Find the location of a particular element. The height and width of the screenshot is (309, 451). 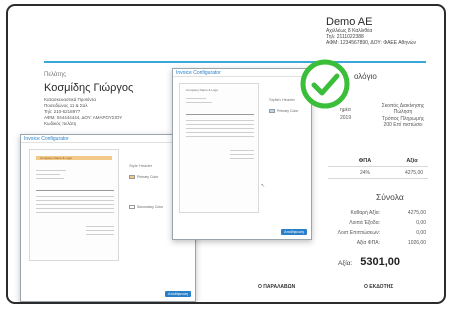

totals-row: Λοιπά Έξοδα: 0,00 is located at coordinates (366, 223).